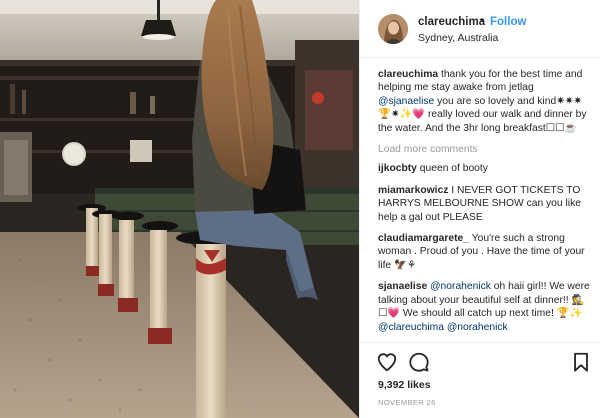 The height and width of the screenshot is (418, 600). Describe the element at coordinates (404, 385) in the screenshot. I see `likes-count: 9,392 likes` at that location.